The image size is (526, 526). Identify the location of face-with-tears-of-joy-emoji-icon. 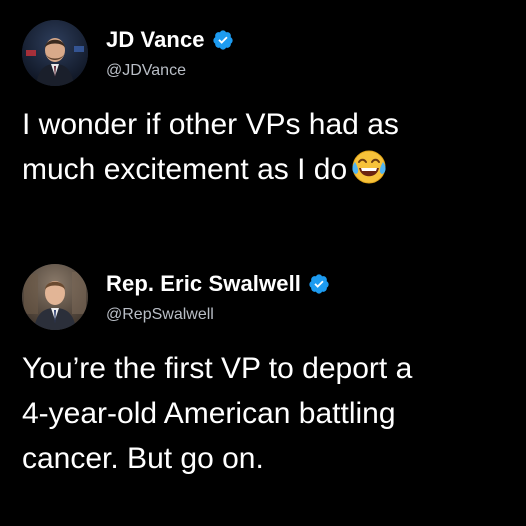
(369, 167).